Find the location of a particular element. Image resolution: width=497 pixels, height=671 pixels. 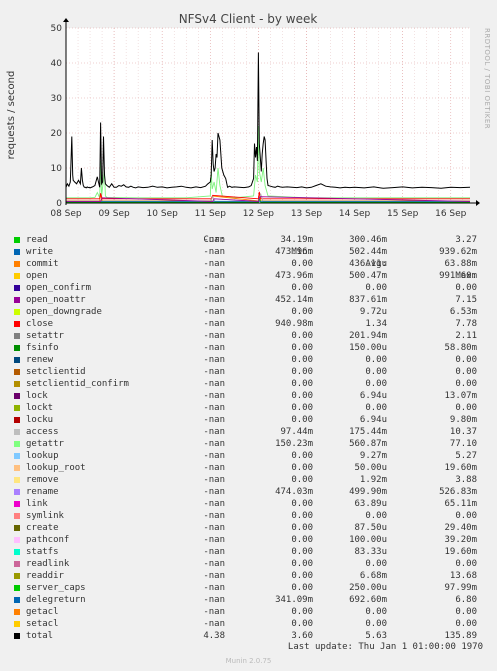

legend-name: server_caps is located at coordinates (56, 588).